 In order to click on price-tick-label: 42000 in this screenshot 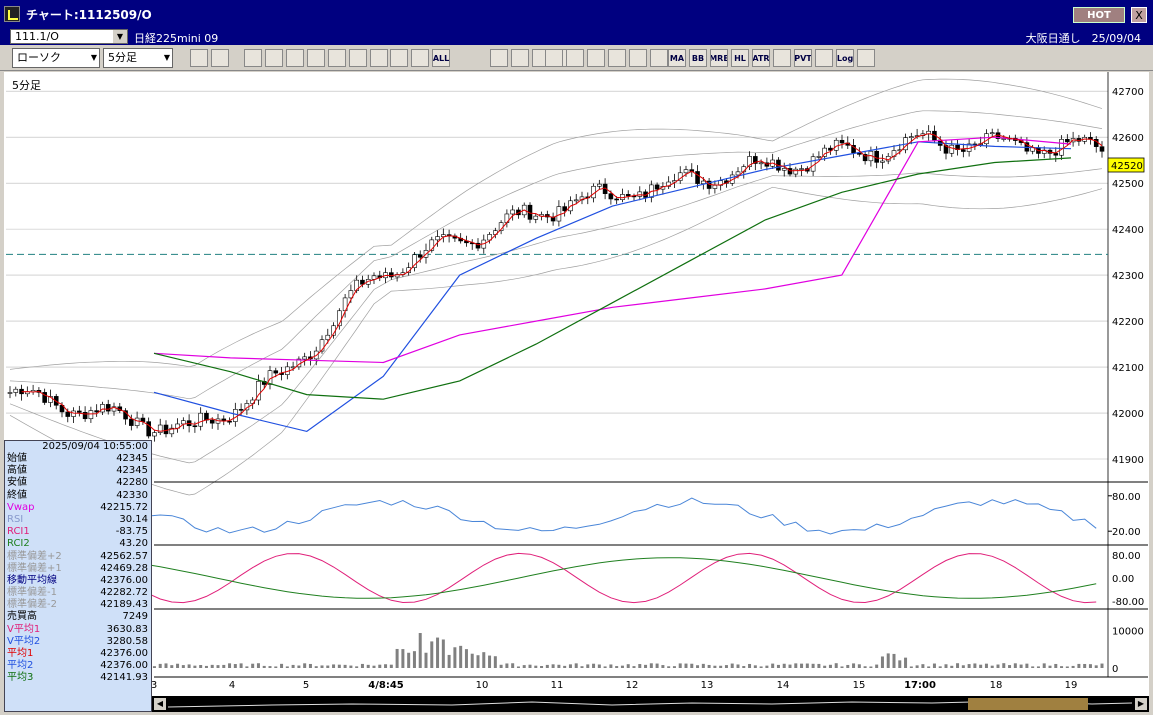, I will do `click(1128, 414)`.